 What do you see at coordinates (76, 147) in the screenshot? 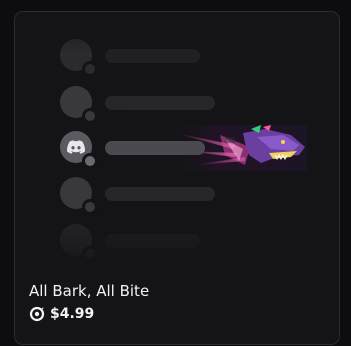
I see `discord-logo-icon` at bounding box center [76, 147].